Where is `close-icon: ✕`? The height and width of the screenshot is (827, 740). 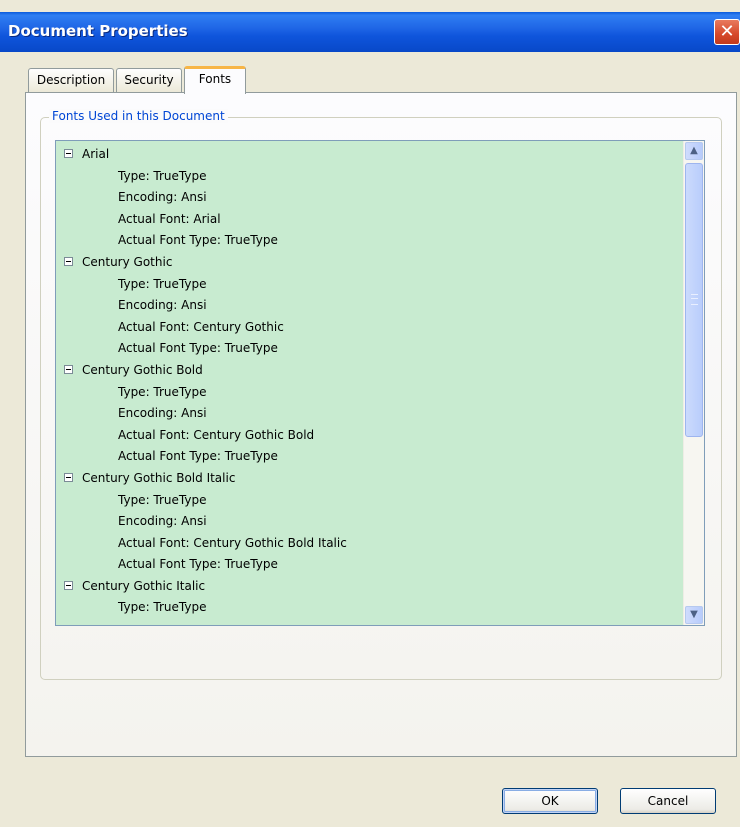 close-icon: ✕ is located at coordinates (727, 31).